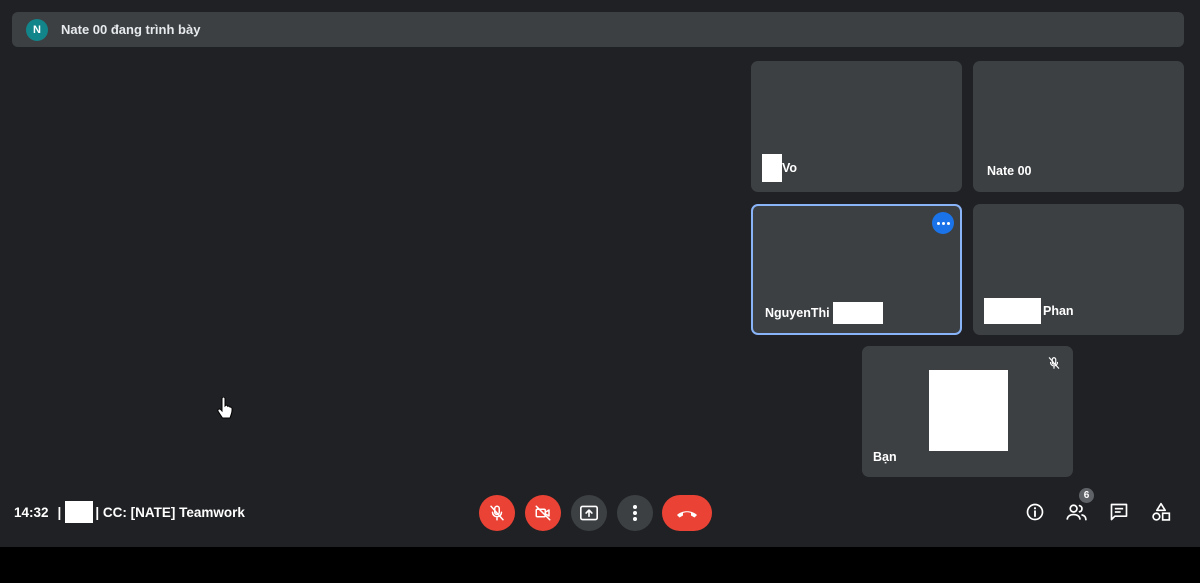 The image size is (1200, 583). Describe the element at coordinates (1058, 311) in the screenshot. I see `participant-name-label: Phan` at that location.